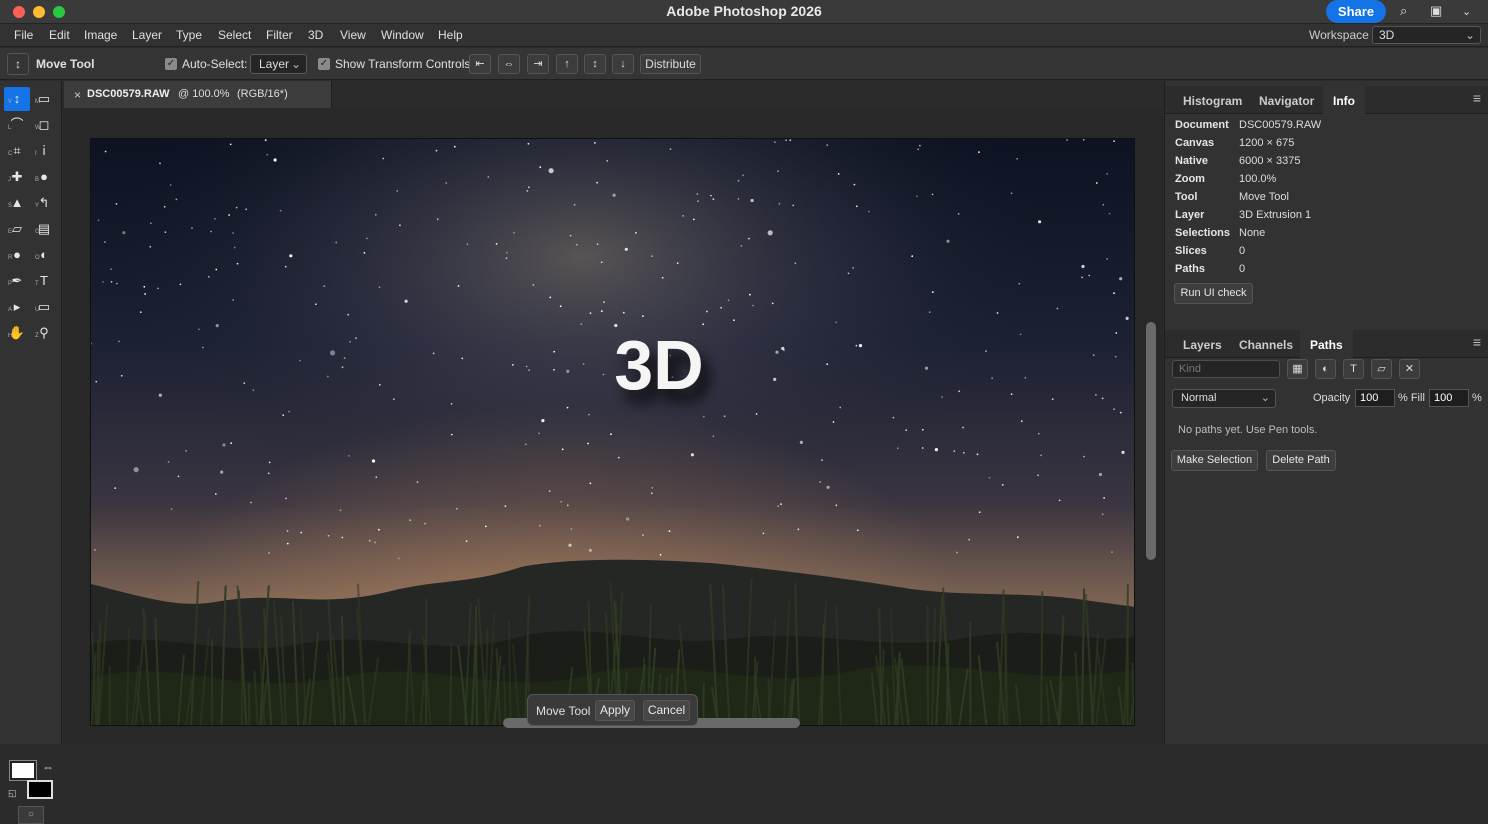 This screenshot has width=1488, height=824. I want to click on menu-file: File, so click(23, 35).